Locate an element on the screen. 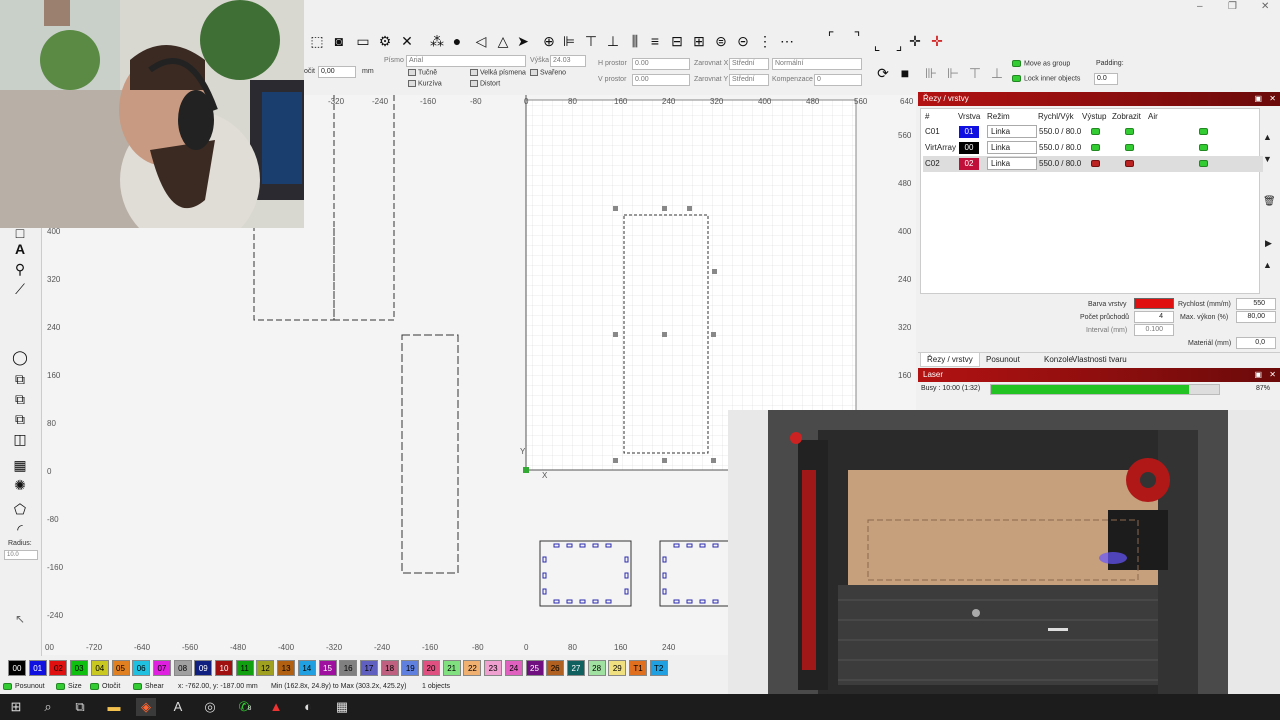  palette-swatch: 29 is located at coordinates (617, 668).